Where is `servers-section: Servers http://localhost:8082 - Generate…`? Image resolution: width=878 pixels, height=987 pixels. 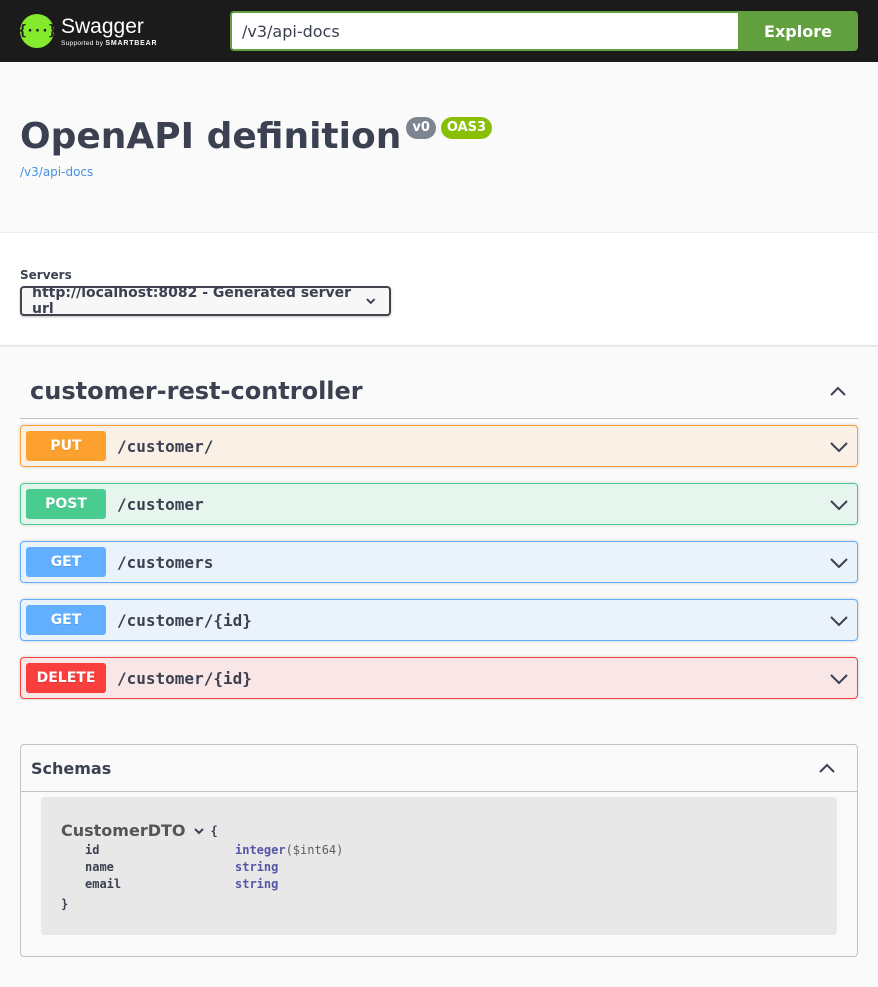 servers-section: Servers http://localhost:8082 - Generate… is located at coordinates (439, 288).